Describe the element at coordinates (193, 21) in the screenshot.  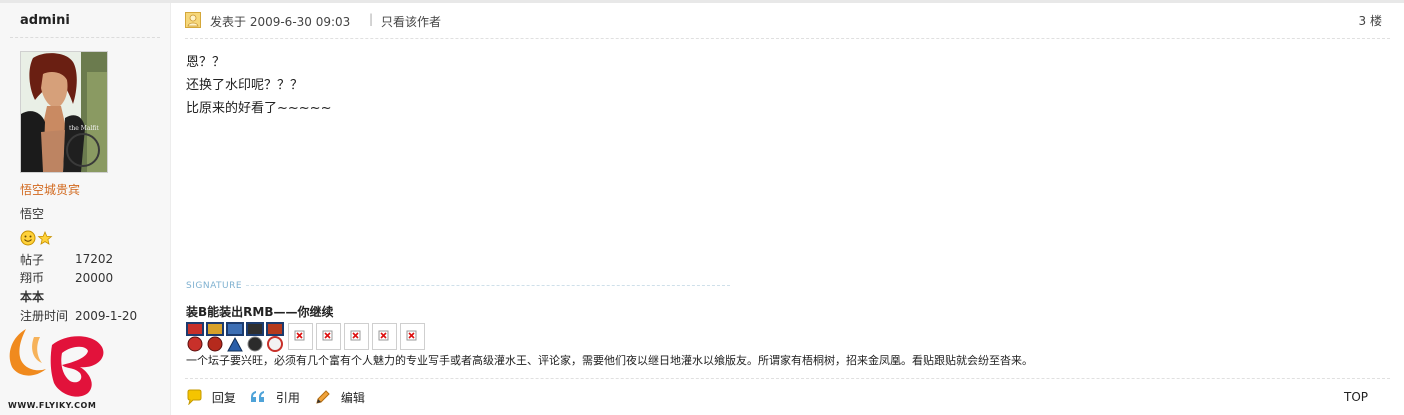
I see `post-icon` at that location.